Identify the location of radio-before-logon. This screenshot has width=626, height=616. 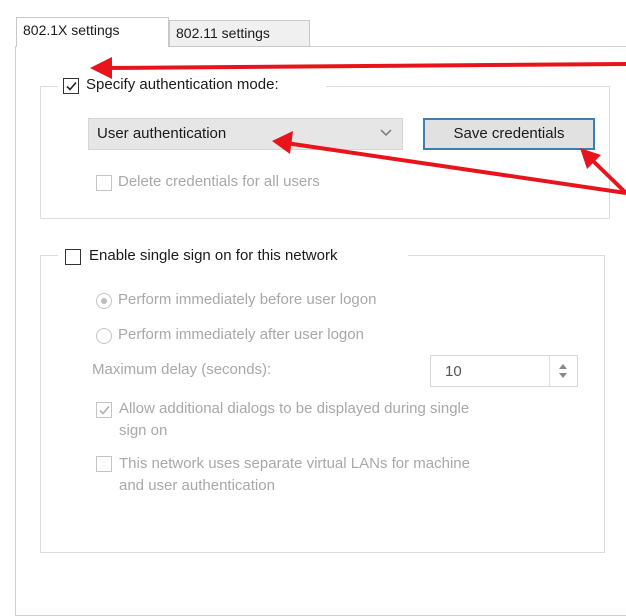
(104, 301).